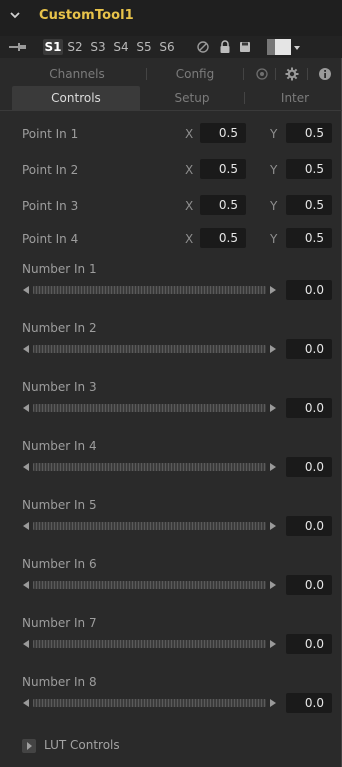 This screenshot has height=767, width=342. Describe the element at coordinates (53, 47) in the screenshot. I see `slot-s1: S1` at that location.